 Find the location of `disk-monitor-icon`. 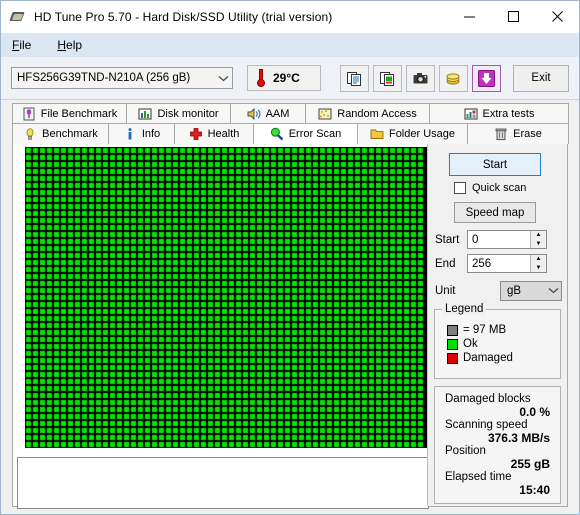

disk-monitor-icon is located at coordinates (145, 114).